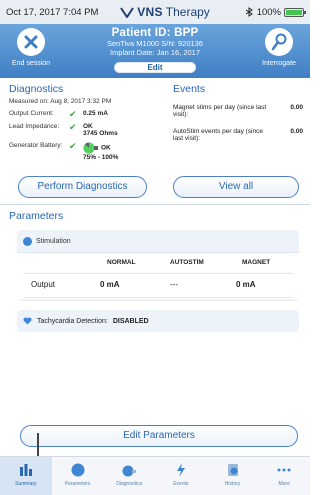 This screenshot has height=495, width=320. I want to click on diagnostics-icon, so click(129, 471).